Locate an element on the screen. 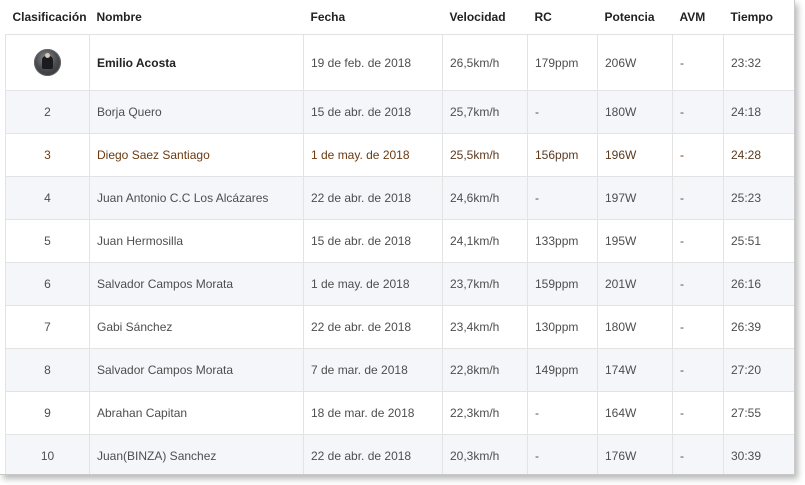 This screenshot has width=805, height=485. power-value: 197W is located at coordinates (635, 198).